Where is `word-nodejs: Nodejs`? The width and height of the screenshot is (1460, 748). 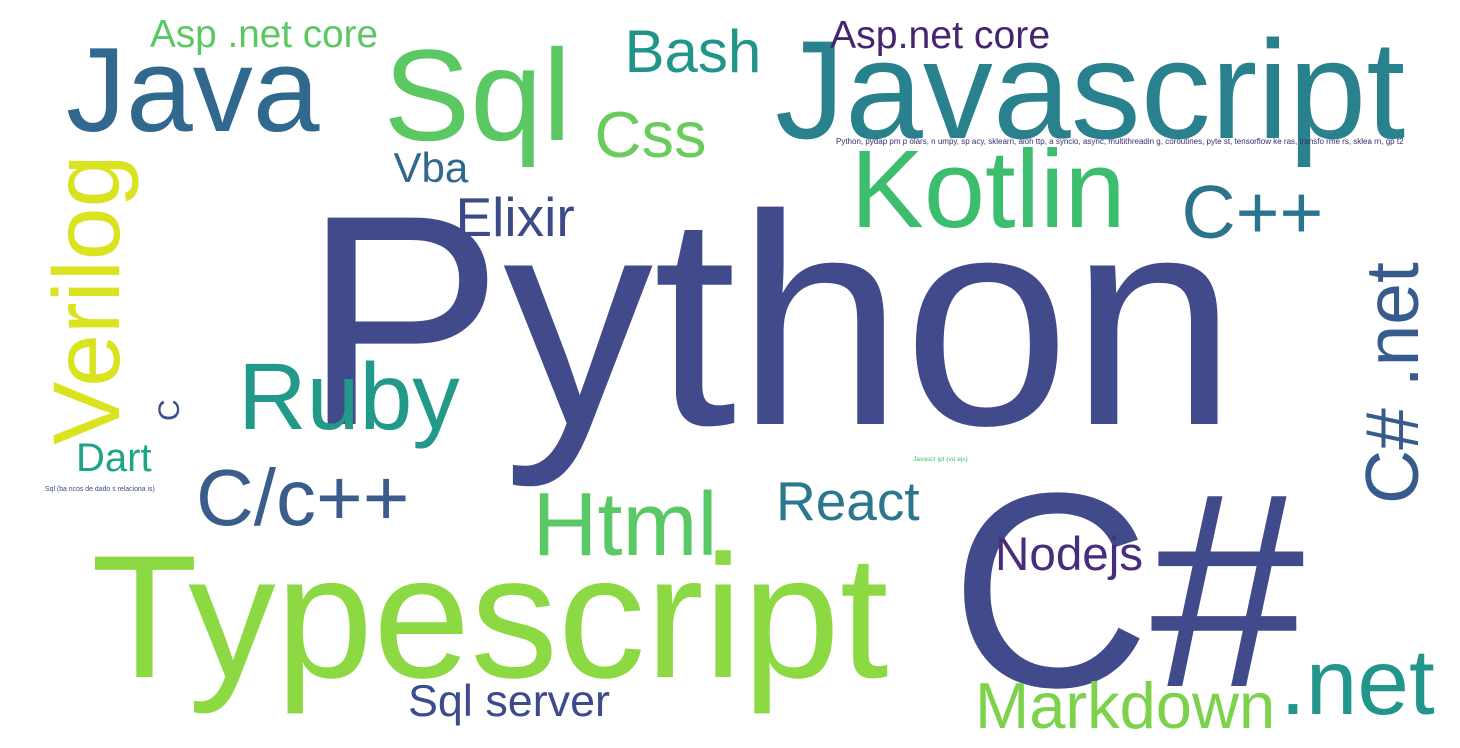 word-nodejs: Nodejs is located at coordinates (1069, 554).